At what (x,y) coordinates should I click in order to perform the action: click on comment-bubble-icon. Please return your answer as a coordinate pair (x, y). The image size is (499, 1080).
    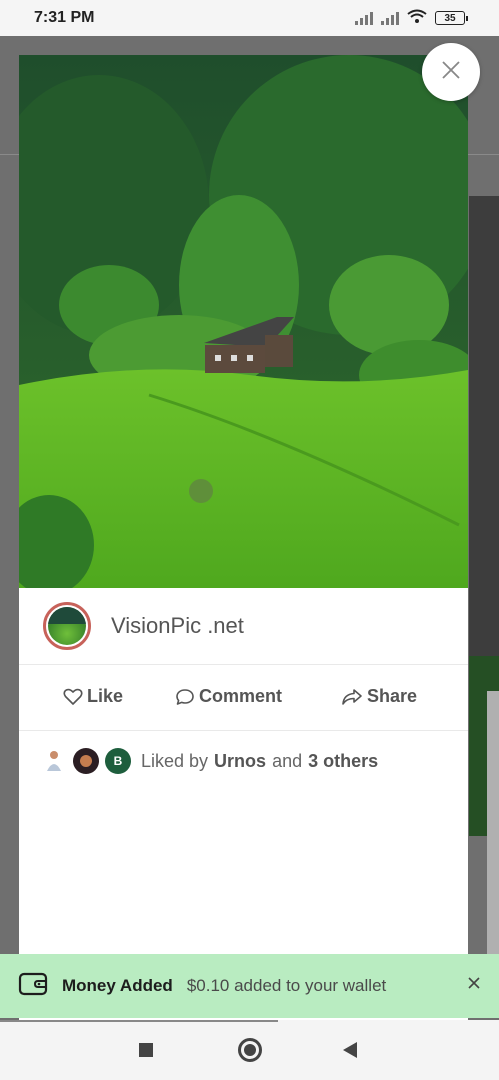
    Looking at the image, I should click on (185, 697).